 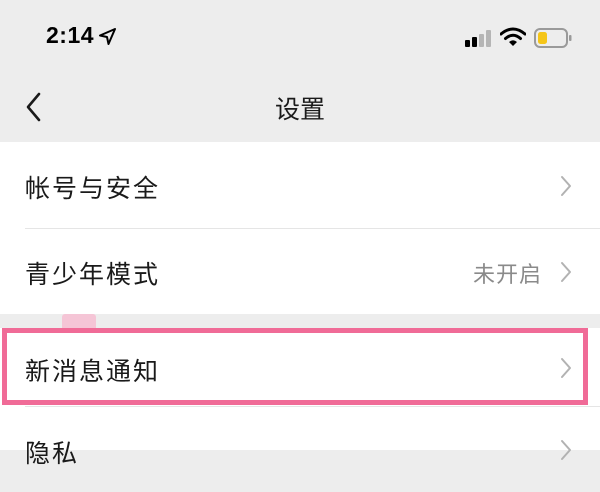 What do you see at coordinates (79, 321) in the screenshot?
I see `decorative-tab` at bounding box center [79, 321].